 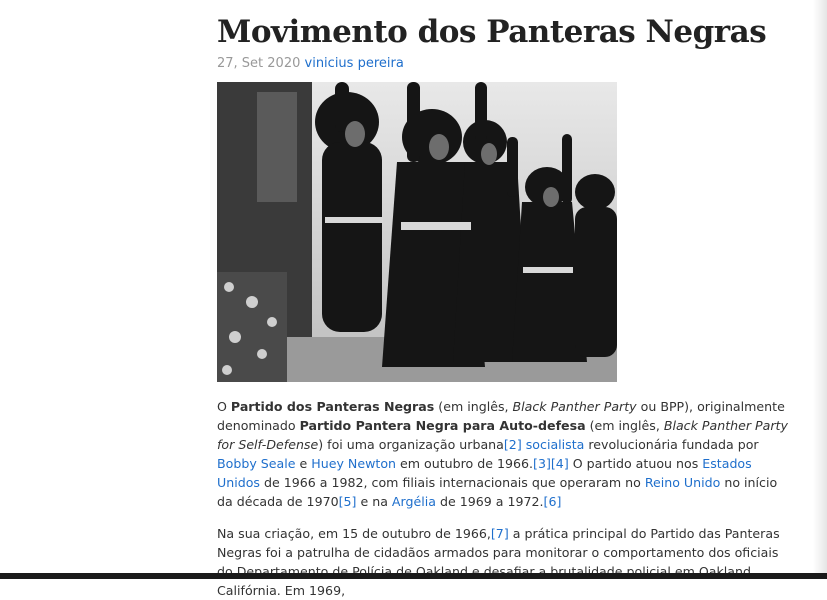 What do you see at coordinates (465, 463) in the screenshot?
I see `text: em outubro de 1966.` at bounding box center [465, 463].